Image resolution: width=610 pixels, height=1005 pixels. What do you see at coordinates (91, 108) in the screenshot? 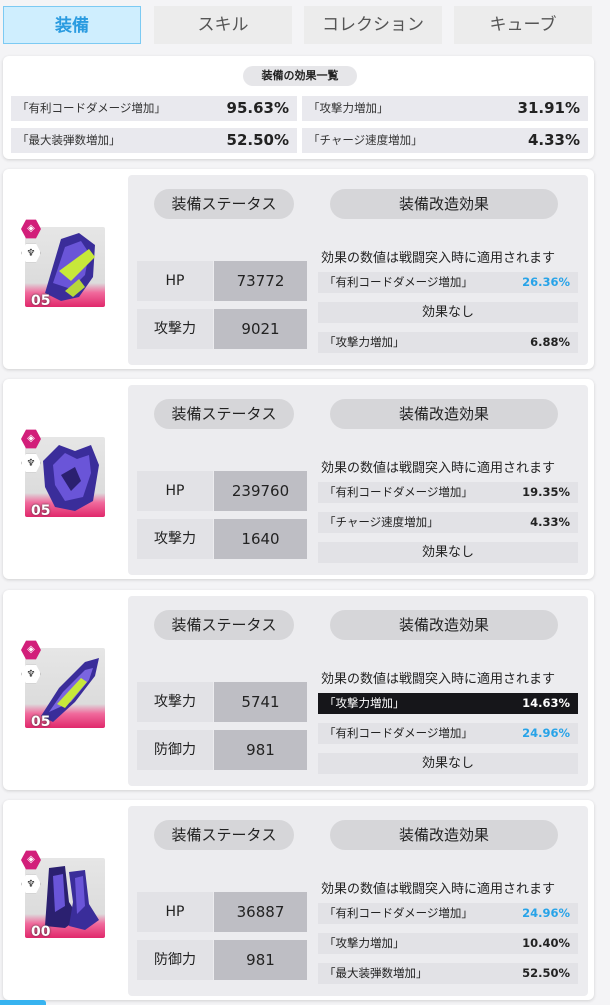
I see `summary-row-label: 「有利コードダメージ増加」` at bounding box center [91, 108].